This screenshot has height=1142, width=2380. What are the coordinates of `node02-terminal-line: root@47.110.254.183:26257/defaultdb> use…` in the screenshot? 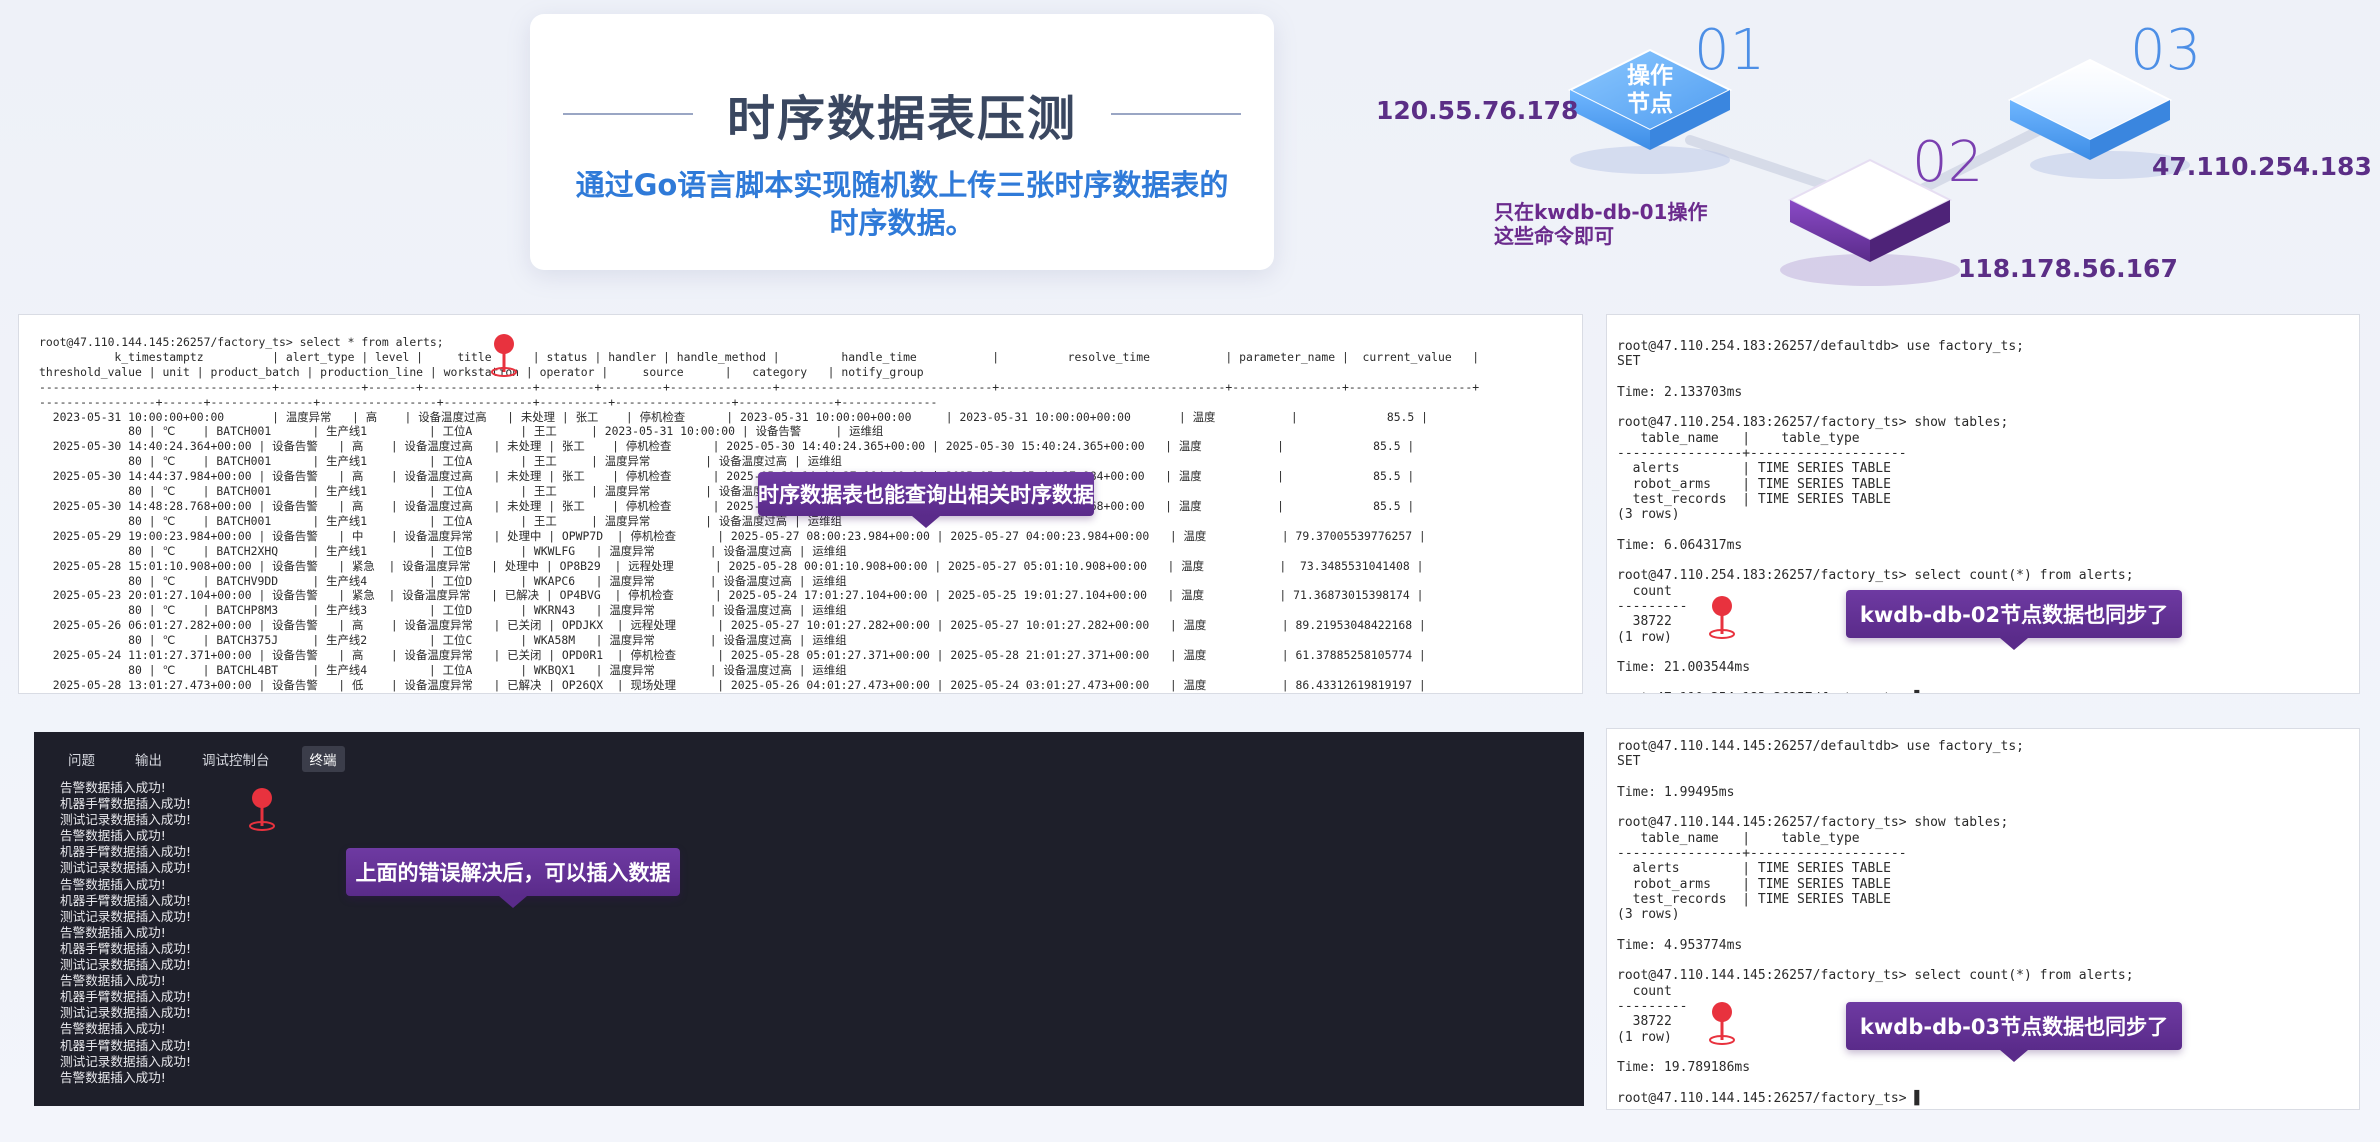 It's located at (1820, 346).